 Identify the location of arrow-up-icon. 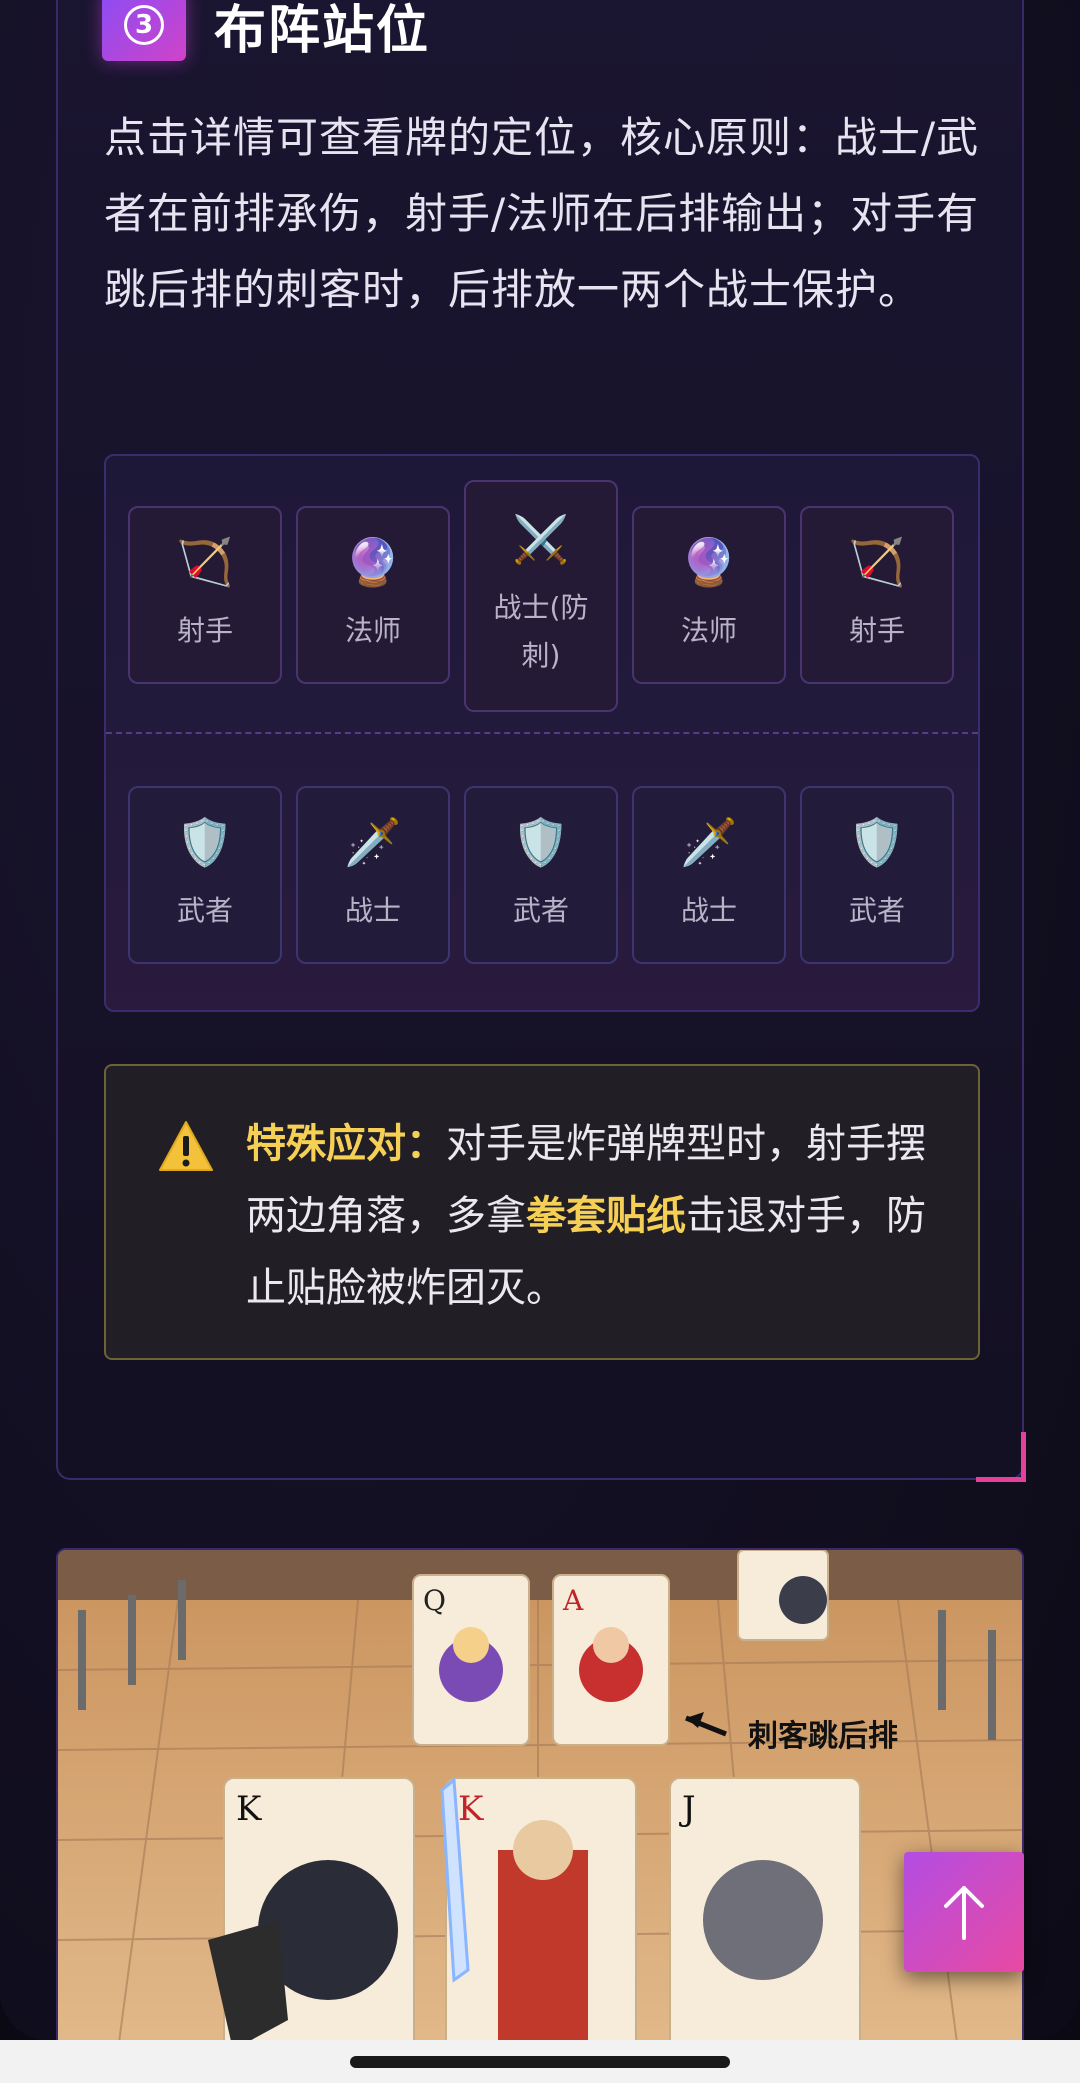
(964, 1913).